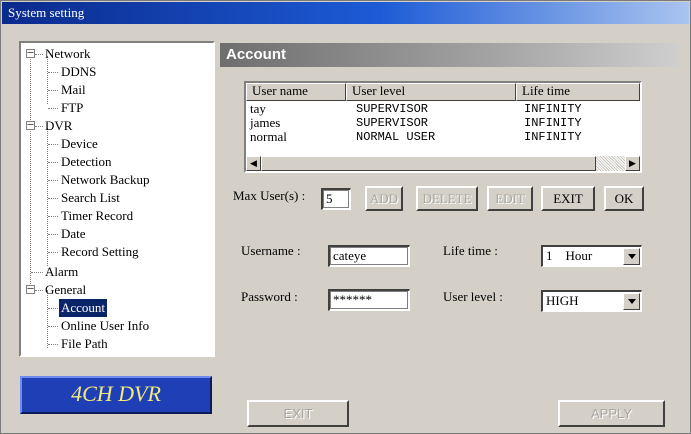 This screenshot has height=434, width=691. What do you see at coordinates (265, 122) in the screenshot?
I see `cell-user-name: james` at bounding box center [265, 122].